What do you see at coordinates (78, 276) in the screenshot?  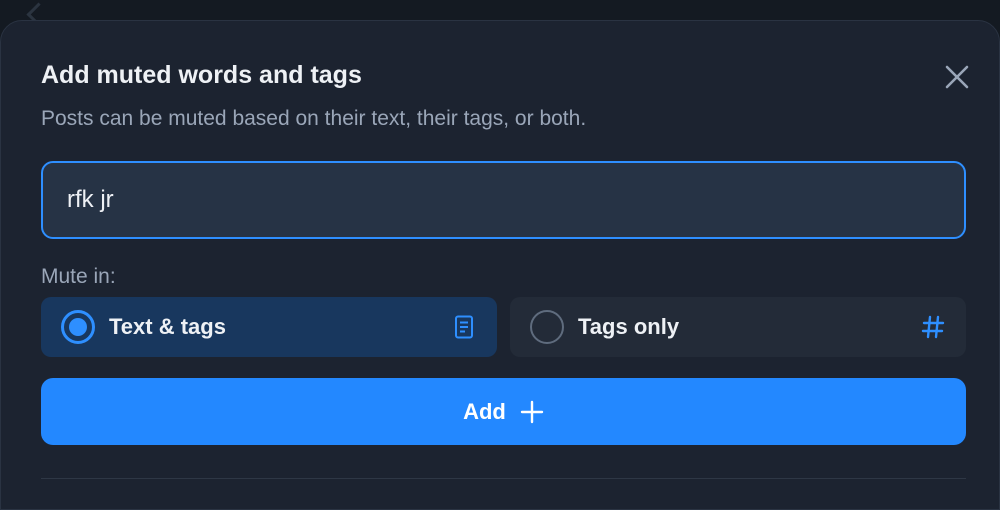 I see `mute-in-label: Mute in:` at bounding box center [78, 276].